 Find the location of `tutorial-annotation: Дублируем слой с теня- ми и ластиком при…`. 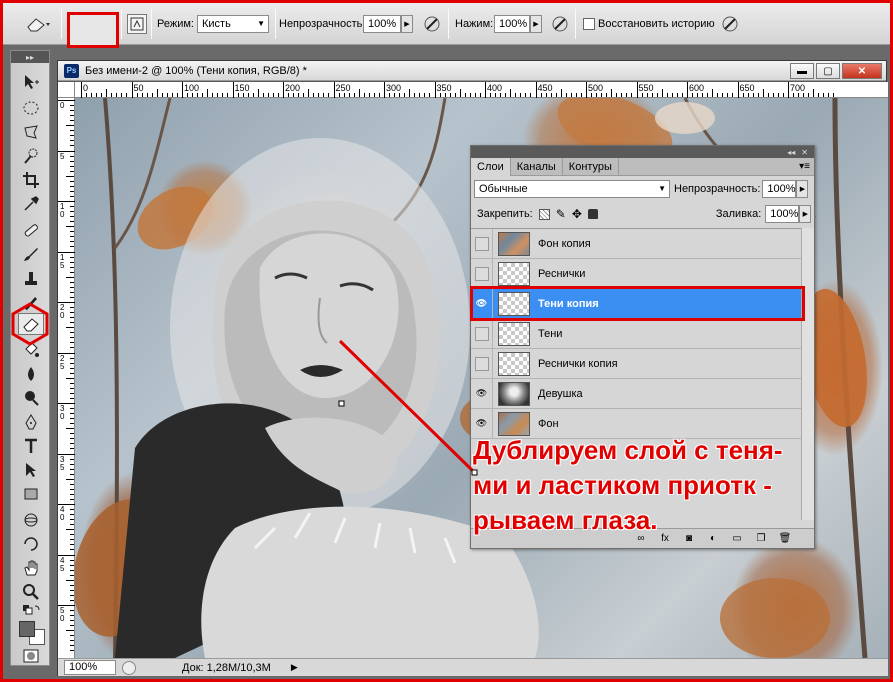

tutorial-annotation: Дублируем слой с теня- ми и ластиком при… is located at coordinates (628, 485).